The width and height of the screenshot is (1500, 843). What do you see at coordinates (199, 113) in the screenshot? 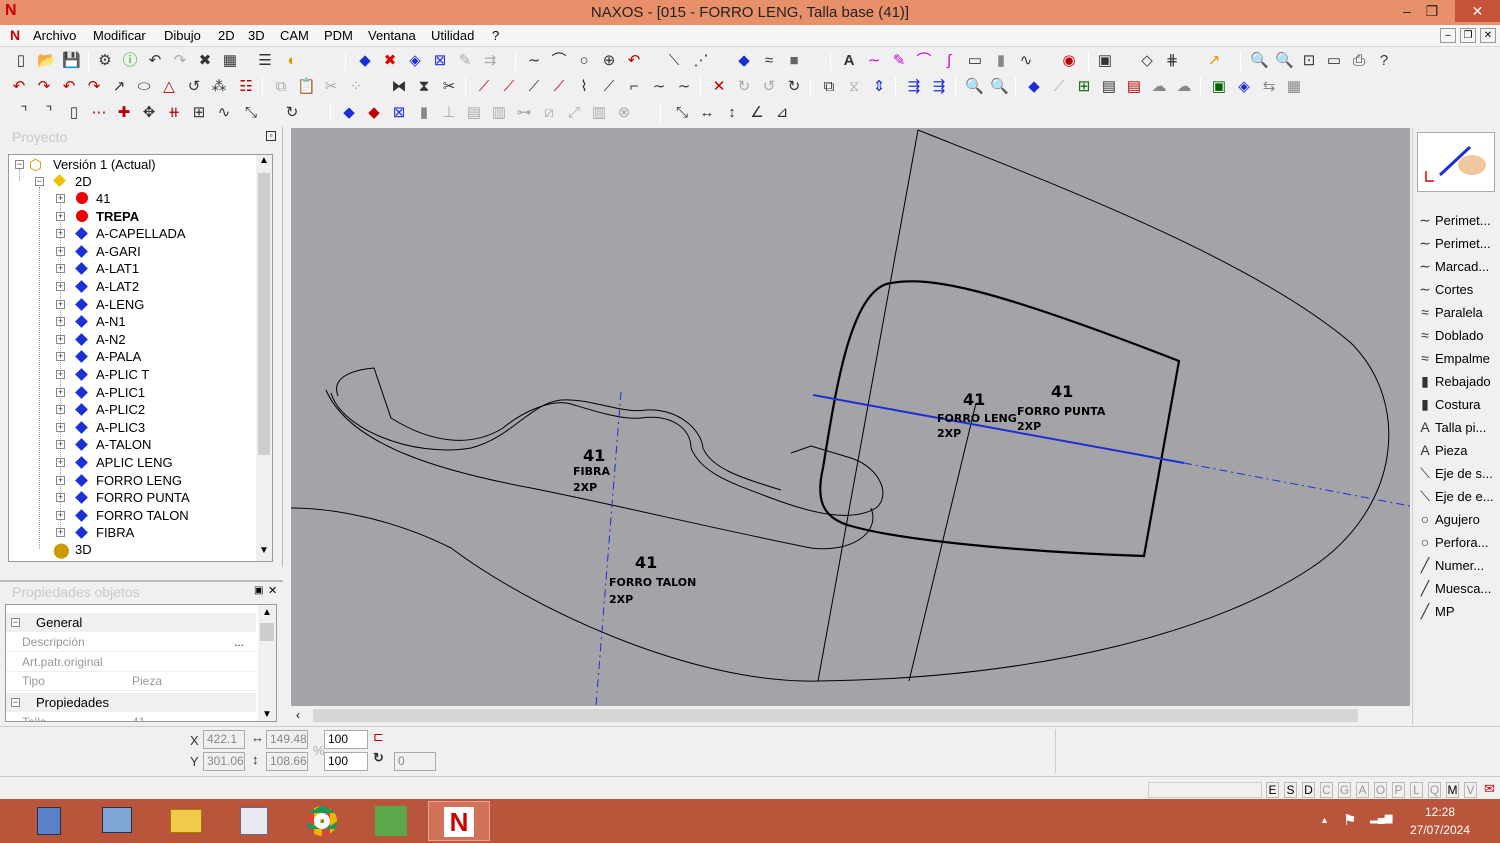
I see `anchor-icon: ⊞` at bounding box center [199, 113].